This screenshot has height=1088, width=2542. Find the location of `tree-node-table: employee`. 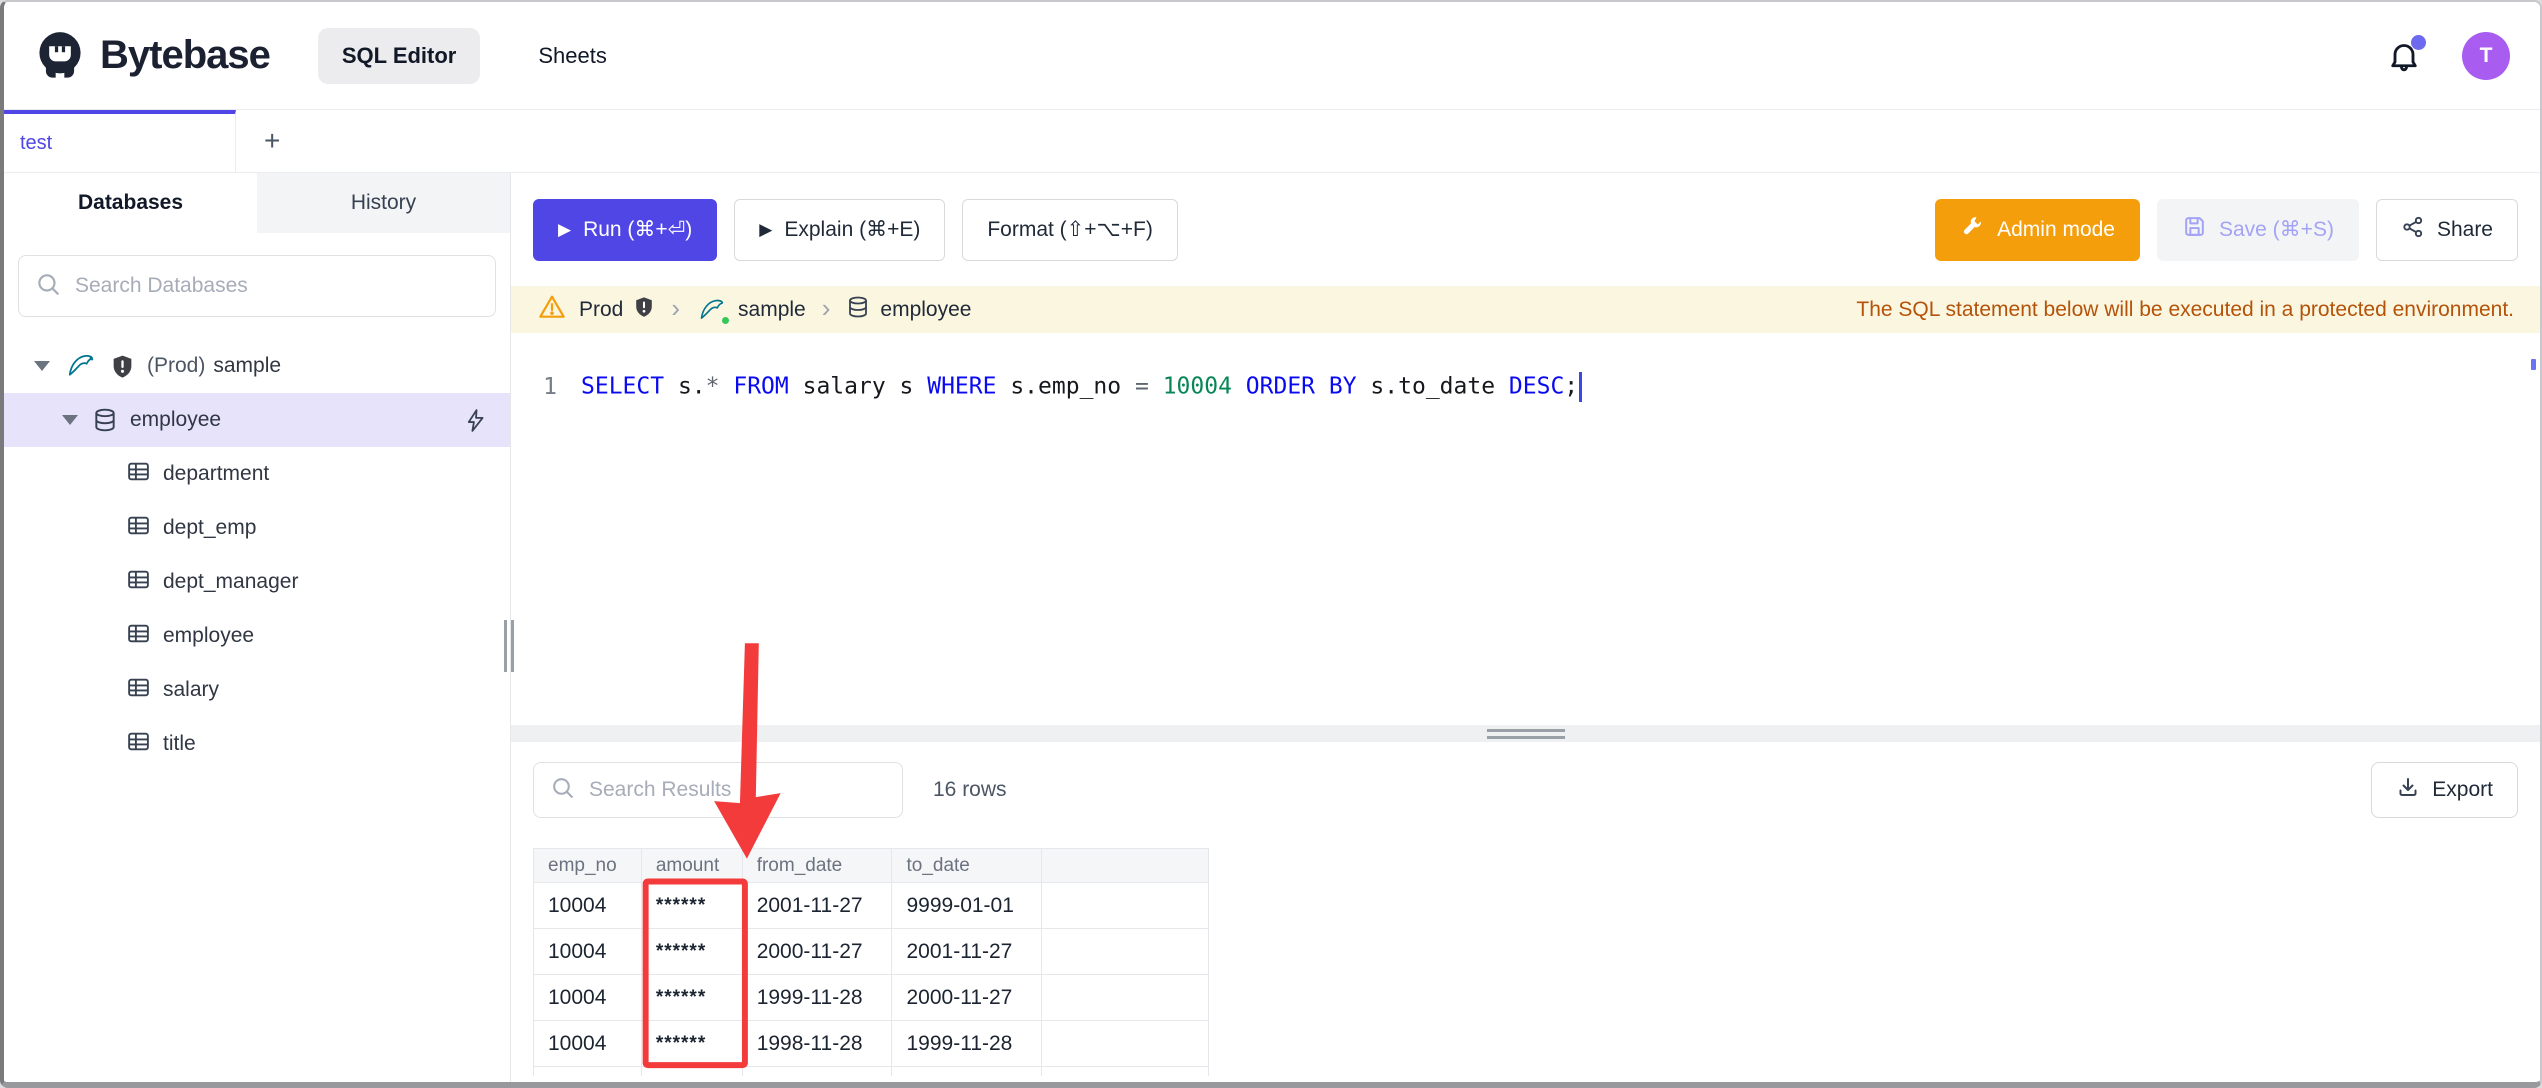

tree-node-table: employee is located at coordinates (257, 636).